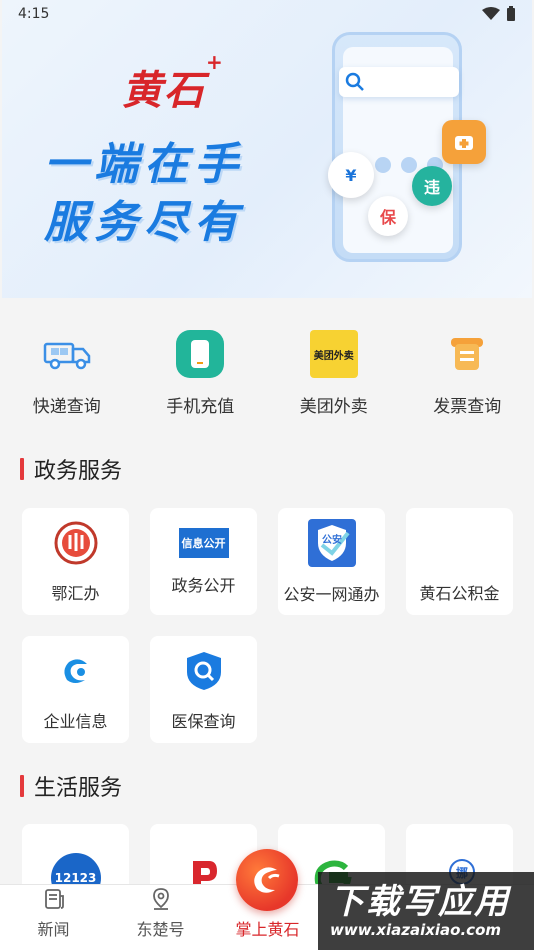 Image resolution: width=534 pixels, height=950 pixels. What do you see at coordinates (214, 62) in the screenshot?
I see `banner-logo-plus: +` at bounding box center [214, 62].